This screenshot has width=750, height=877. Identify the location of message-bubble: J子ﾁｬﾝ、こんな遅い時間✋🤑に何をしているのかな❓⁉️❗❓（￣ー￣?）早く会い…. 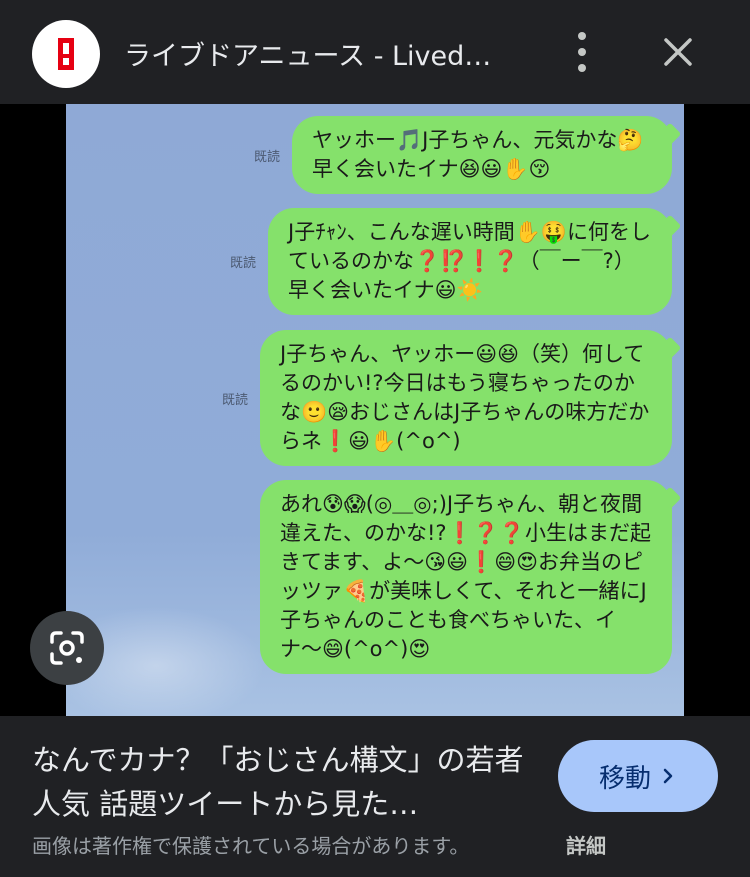
(470, 261).